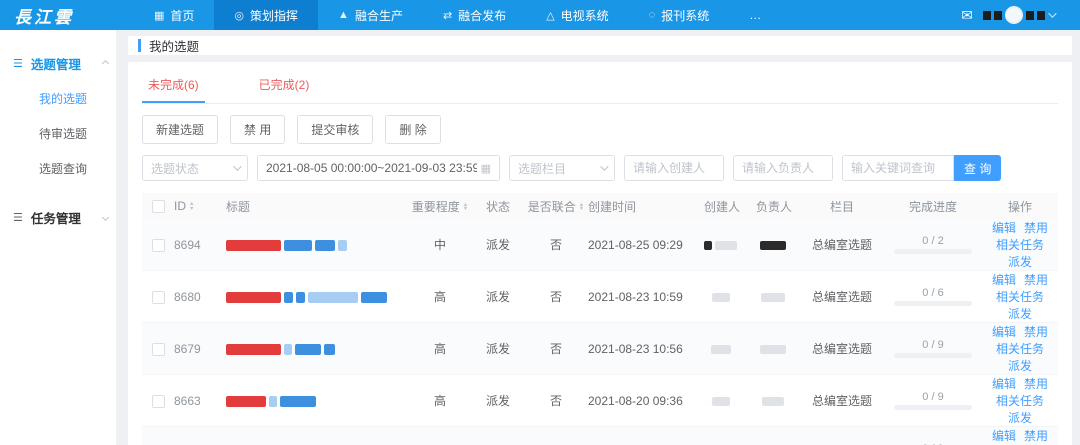 The height and width of the screenshot is (445, 1080). Describe the element at coordinates (413, 129) in the screenshot. I see `delete-button: 删 除` at that location.